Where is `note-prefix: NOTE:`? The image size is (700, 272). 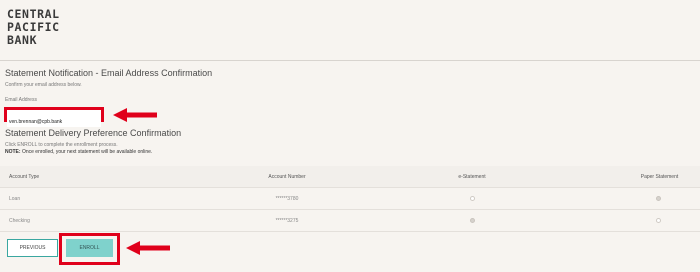
note-prefix: NOTE: is located at coordinates (13, 152).